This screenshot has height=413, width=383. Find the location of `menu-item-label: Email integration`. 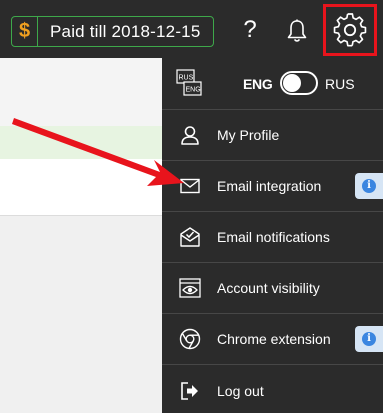

menu-item-label: Email integration is located at coordinates (269, 186).